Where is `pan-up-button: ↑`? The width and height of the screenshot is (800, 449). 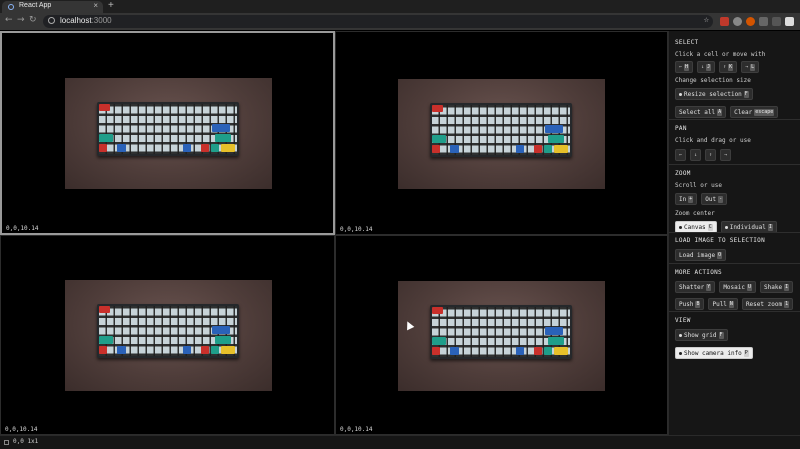 pan-up-button: ↑ is located at coordinates (711, 155).